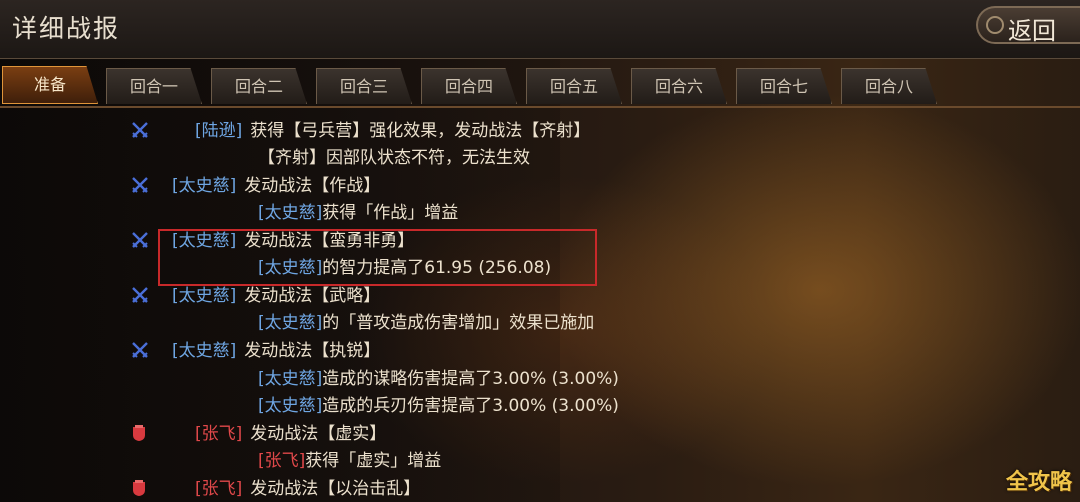 The height and width of the screenshot is (502, 1080). I want to click on log-text: 造成的谋略伤害提高了3.00% (3.00%), so click(470, 379).